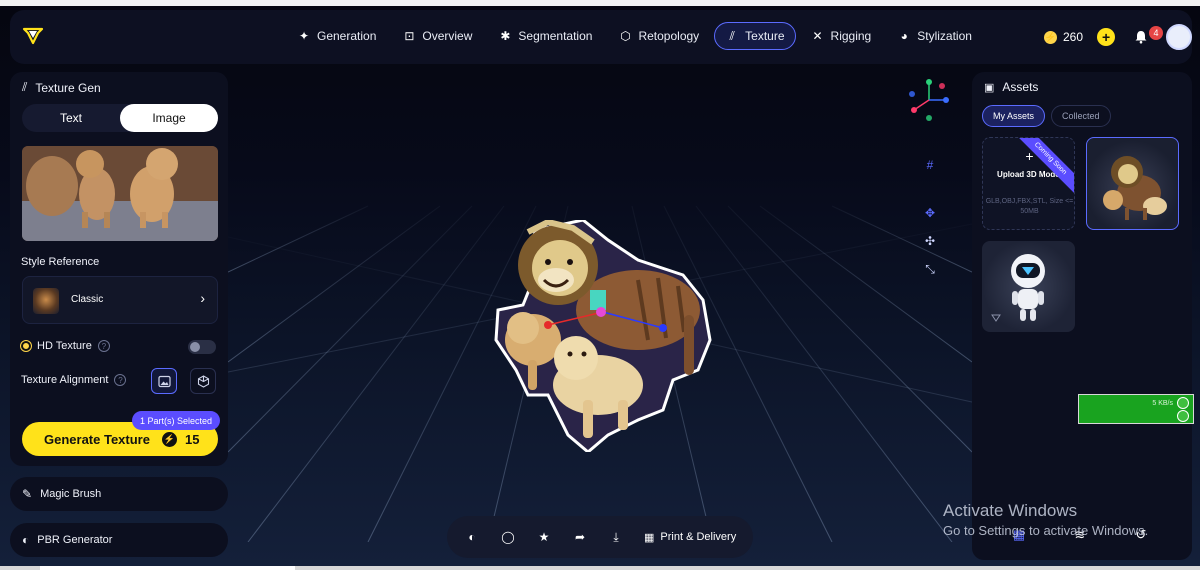 The height and width of the screenshot is (570, 1200). I want to click on parts-selected-badge: 1 Part(s) Selected, so click(176, 420).